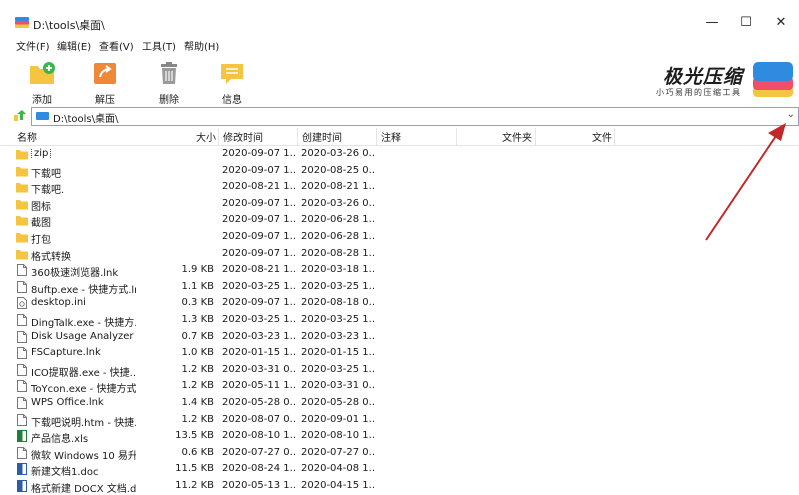  What do you see at coordinates (105, 83) in the screenshot?
I see `extract-button: 解压` at bounding box center [105, 83].